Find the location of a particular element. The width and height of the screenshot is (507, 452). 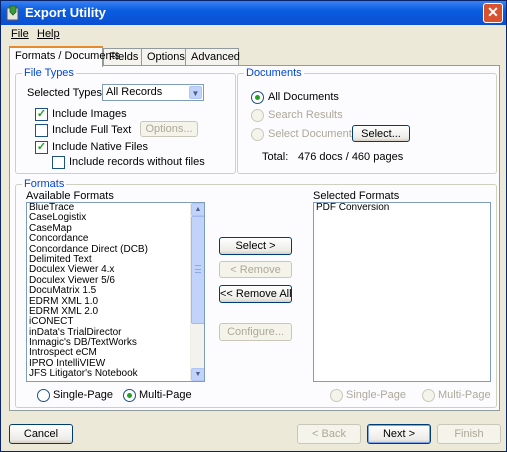

selected-formats-items: PDF Conversion is located at coordinates (402, 208).